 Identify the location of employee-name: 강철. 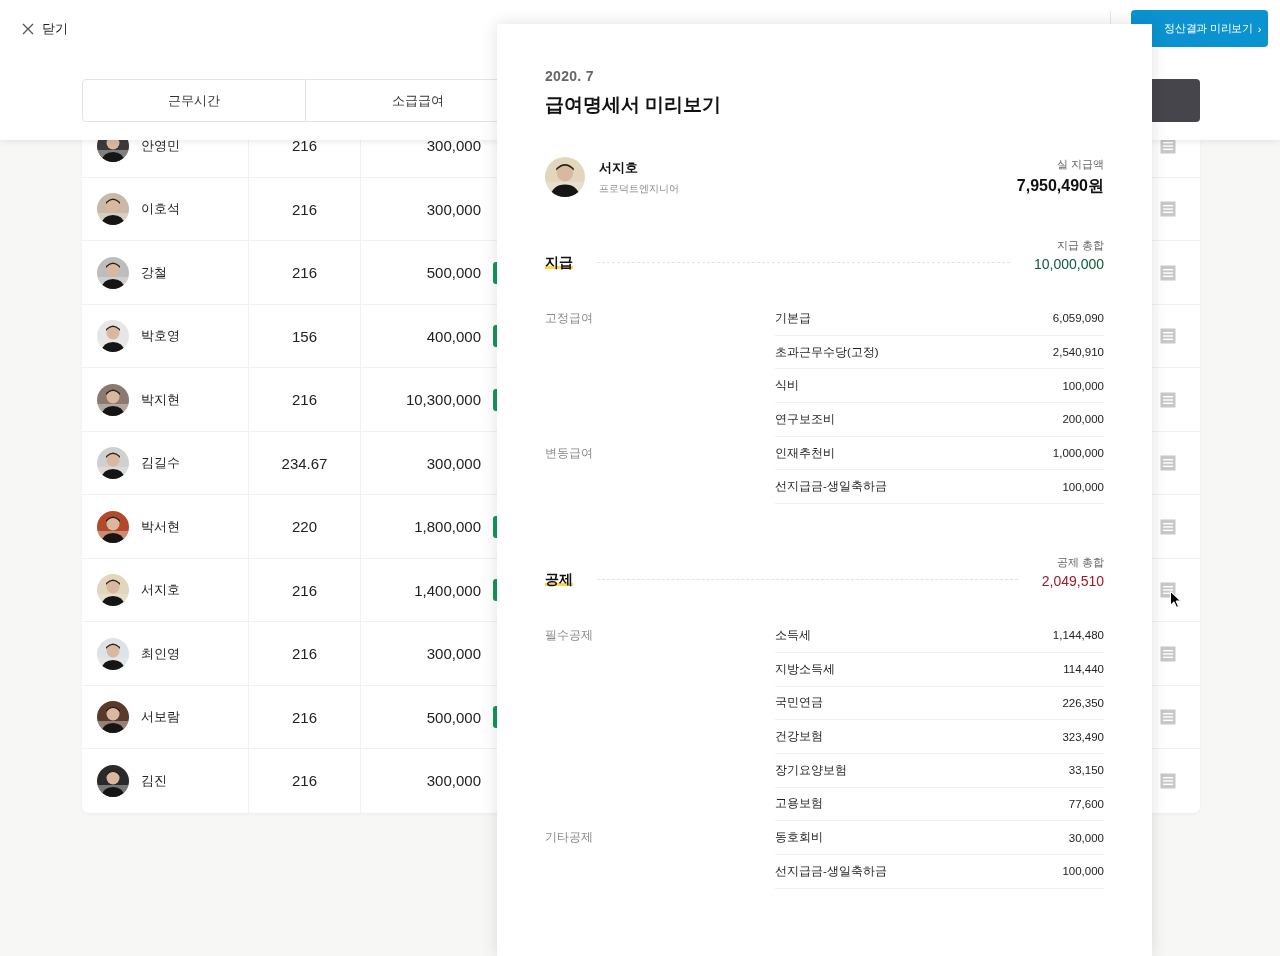
(154, 272).